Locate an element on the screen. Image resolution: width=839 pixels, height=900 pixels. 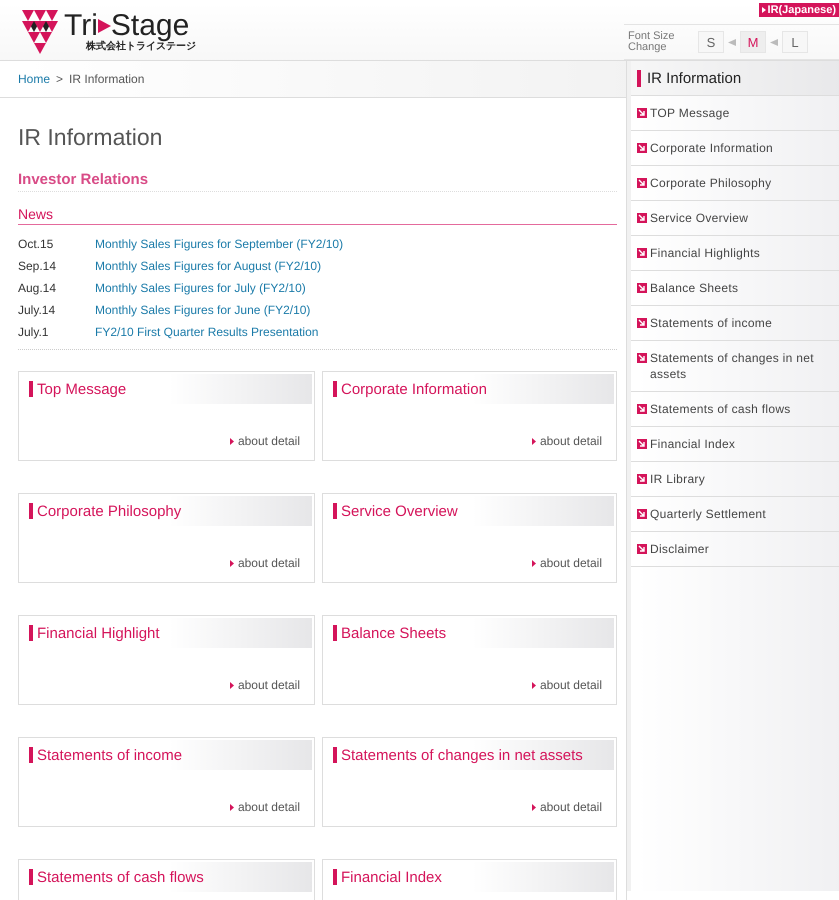
card-title: Balance Sheets is located at coordinates (393, 633).